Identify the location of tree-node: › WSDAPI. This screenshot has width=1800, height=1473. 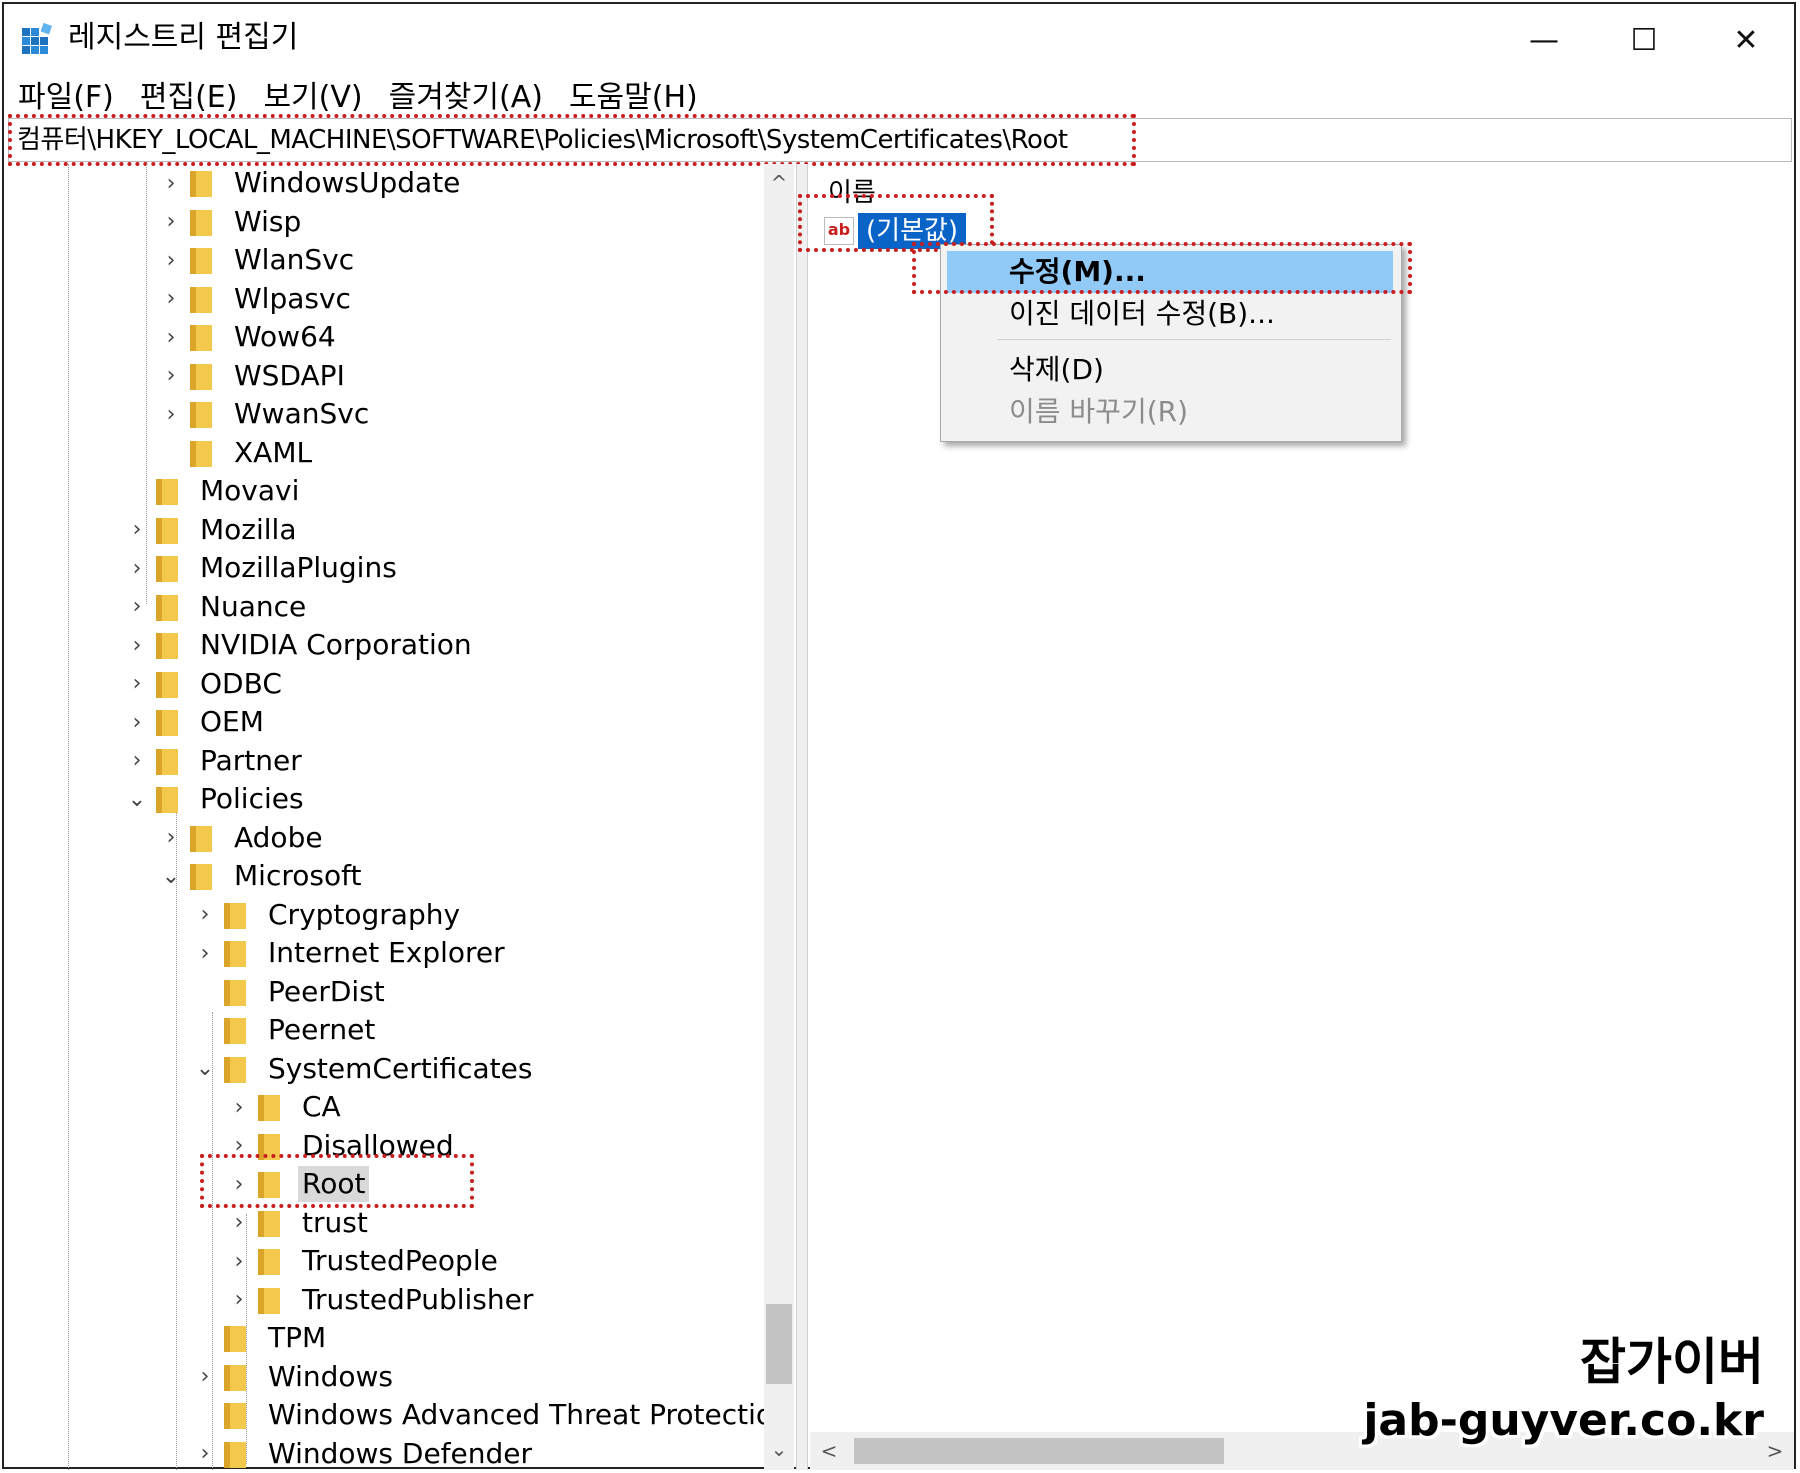
(253, 376).